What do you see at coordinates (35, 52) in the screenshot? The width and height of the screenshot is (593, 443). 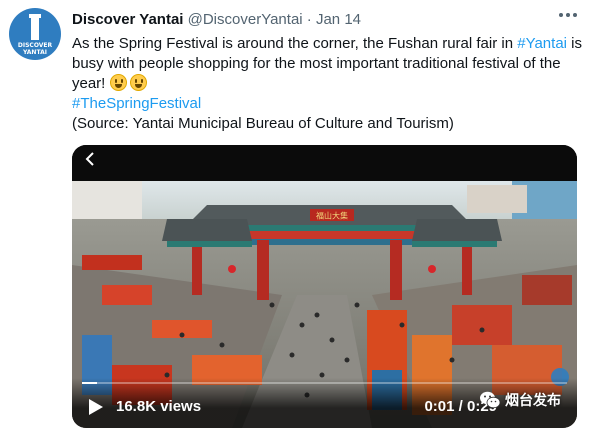 I see `avatar-text-line2: YANTAI` at bounding box center [35, 52].